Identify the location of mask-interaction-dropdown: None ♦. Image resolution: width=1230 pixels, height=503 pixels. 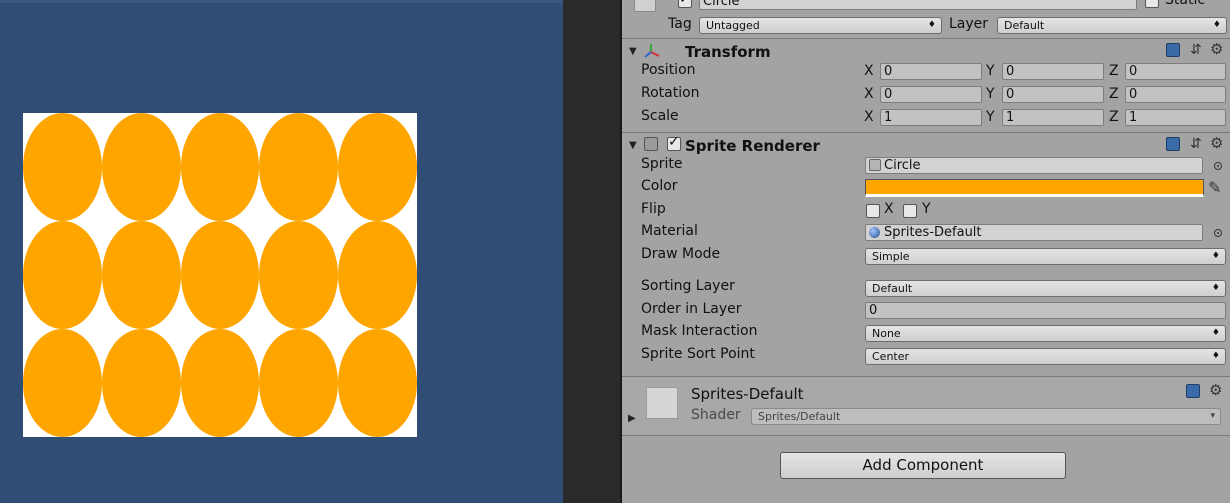
(1045, 333).